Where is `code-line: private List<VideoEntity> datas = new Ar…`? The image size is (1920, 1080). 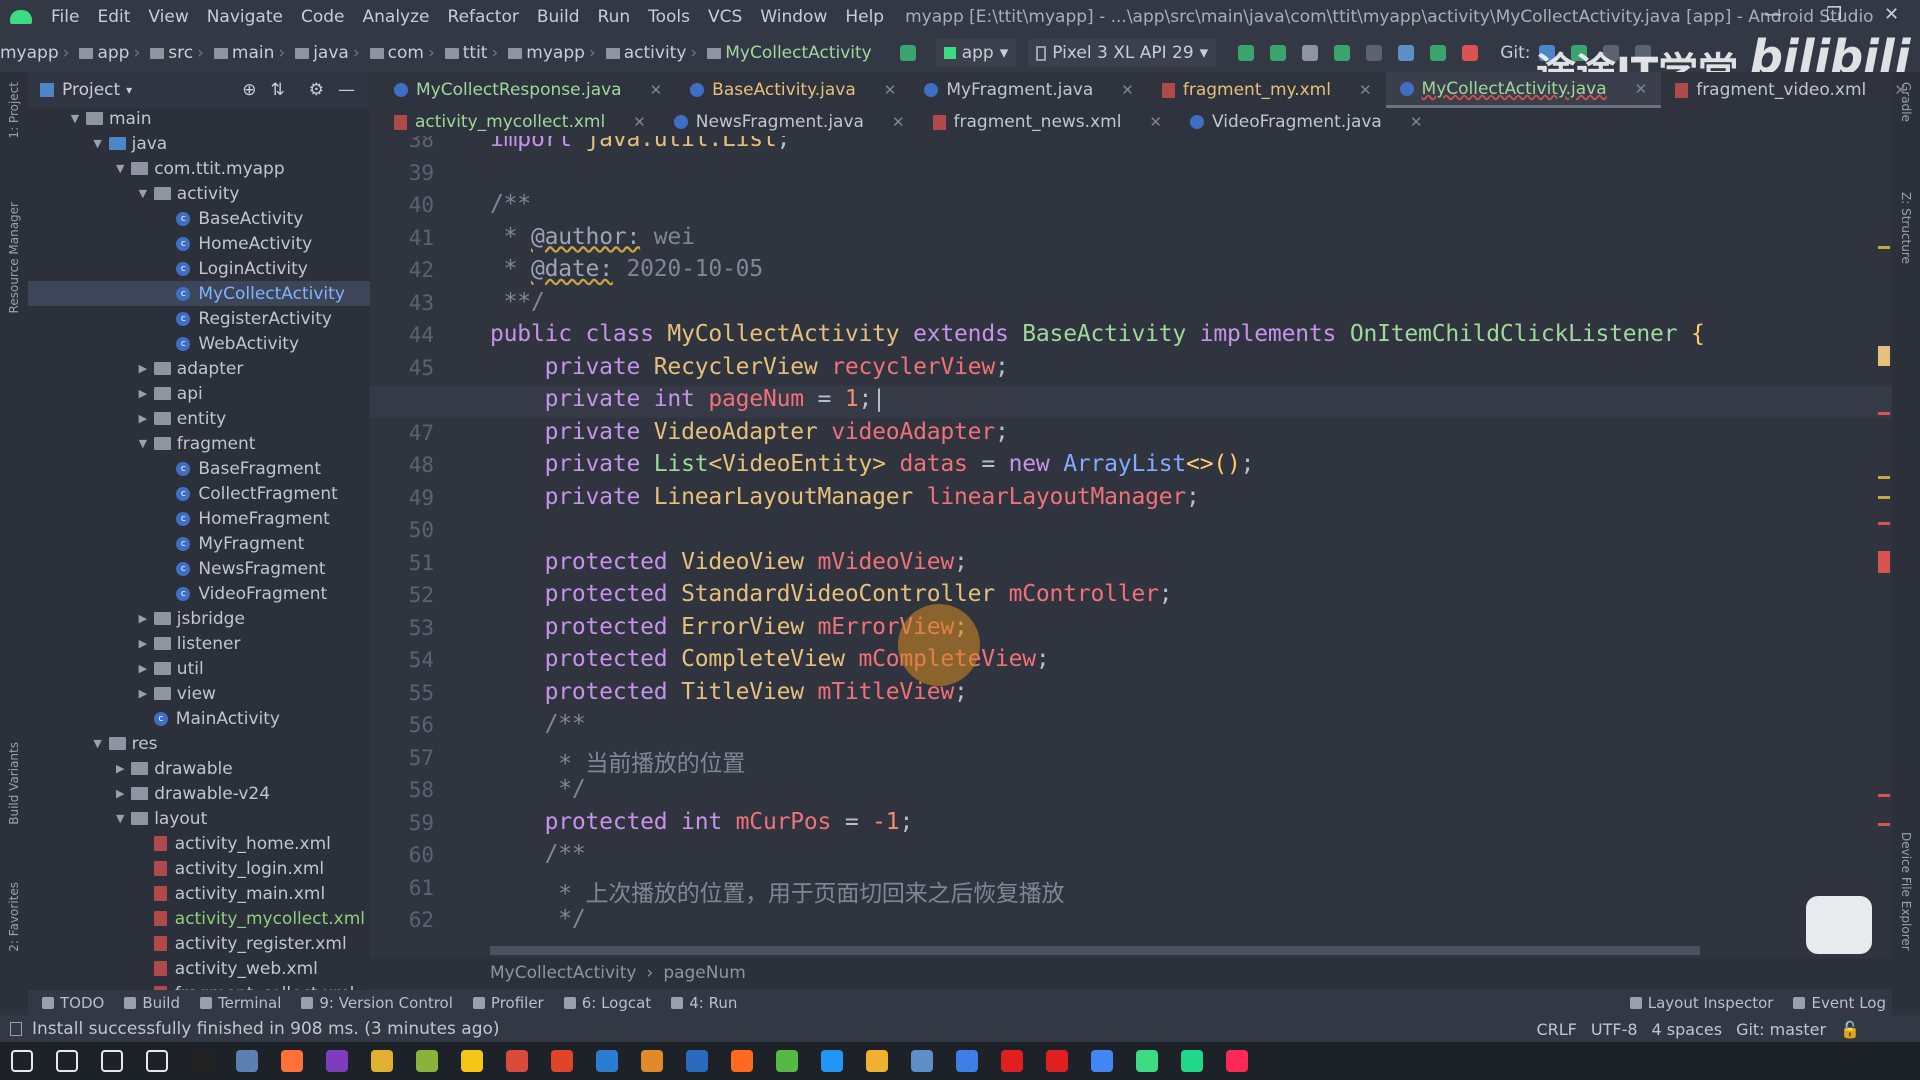 code-line: private List<VideoEntity> datas = new Ar… is located at coordinates (872, 464).